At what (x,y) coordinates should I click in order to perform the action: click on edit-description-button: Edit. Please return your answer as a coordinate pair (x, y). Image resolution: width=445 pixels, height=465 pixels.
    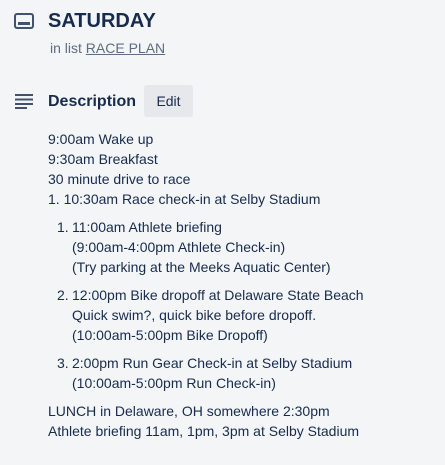
    Looking at the image, I should click on (168, 101).